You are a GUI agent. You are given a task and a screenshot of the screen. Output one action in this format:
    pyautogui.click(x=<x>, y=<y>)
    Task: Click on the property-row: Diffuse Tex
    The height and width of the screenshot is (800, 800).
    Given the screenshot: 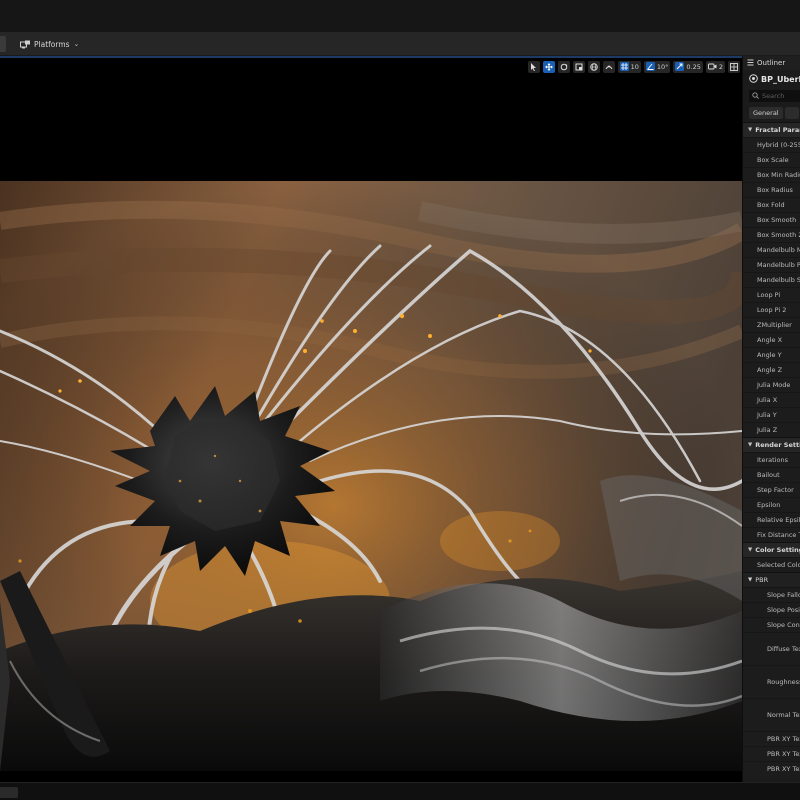 What is the action you would take?
    pyautogui.click(x=771, y=648)
    